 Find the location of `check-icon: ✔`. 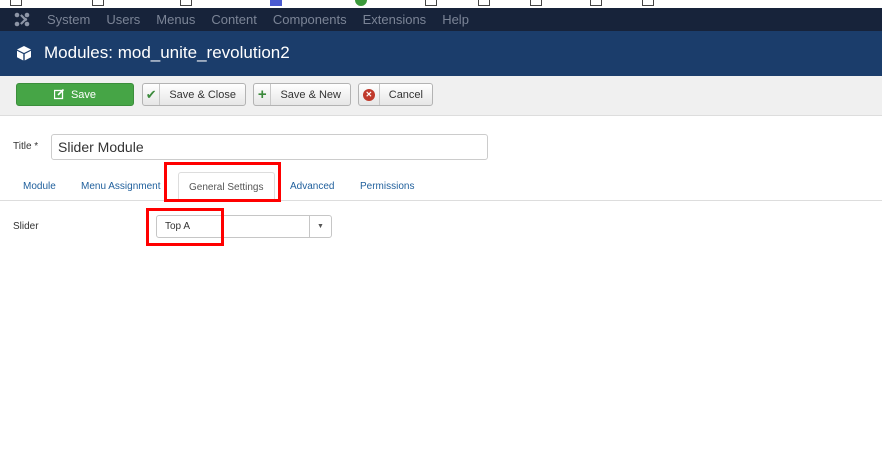

check-icon: ✔ is located at coordinates (152, 94).